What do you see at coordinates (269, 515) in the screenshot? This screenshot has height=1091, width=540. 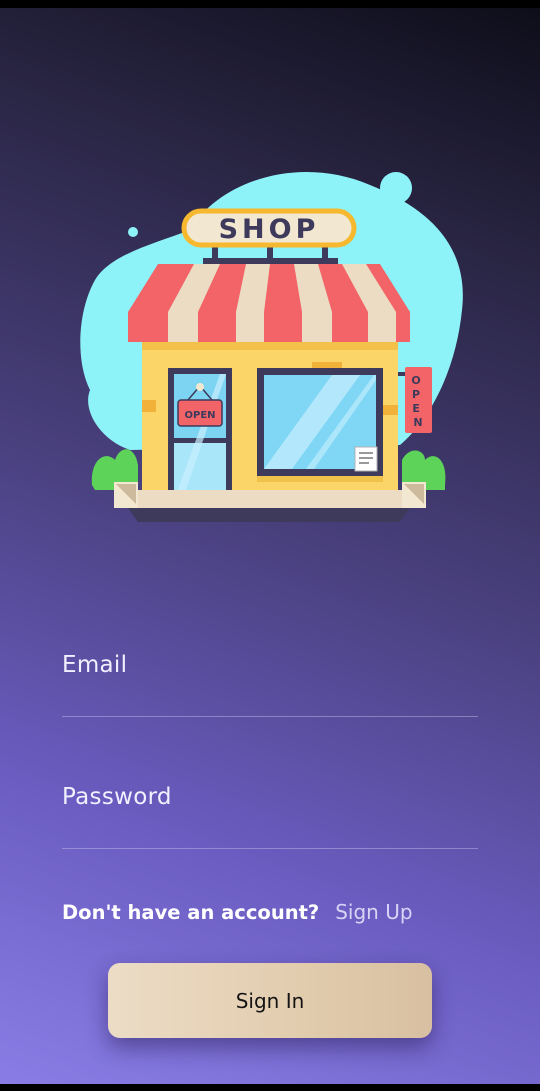 I see `shop-ground` at bounding box center [269, 515].